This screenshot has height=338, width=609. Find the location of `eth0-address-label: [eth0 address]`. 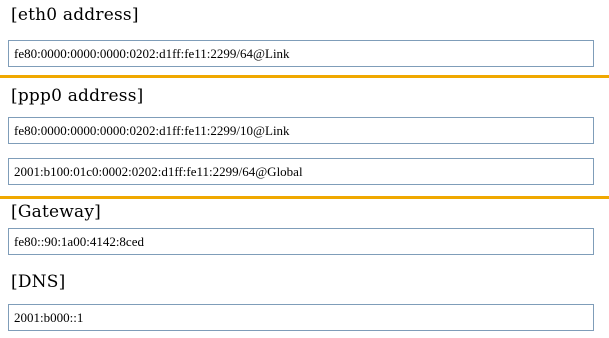

eth0-address-label: [eth0 address] is located at coordinates (75, 15).